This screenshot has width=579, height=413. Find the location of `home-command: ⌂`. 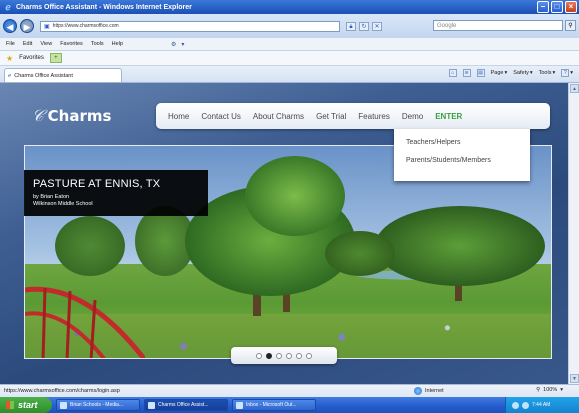

home-command: ⌂ is located at coordinates (452, 73).